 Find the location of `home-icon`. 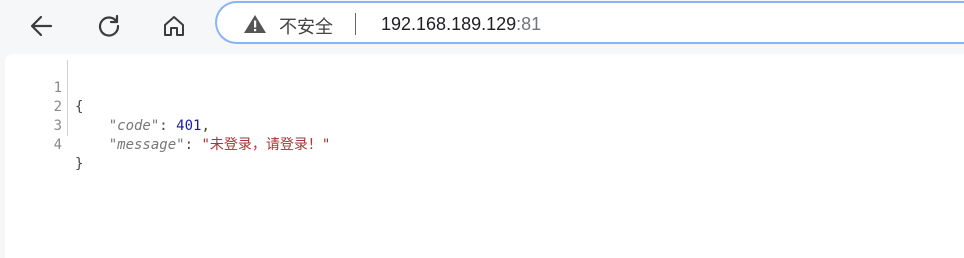

home-icon is located at coordinates (174, 26).